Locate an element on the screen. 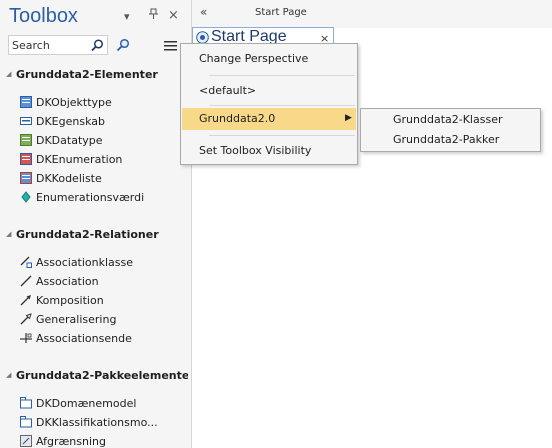 Image resolution: width=552 pixels, height=448 pixels. document-tab-bar: « Start Page is located at coordinates (372, 14).